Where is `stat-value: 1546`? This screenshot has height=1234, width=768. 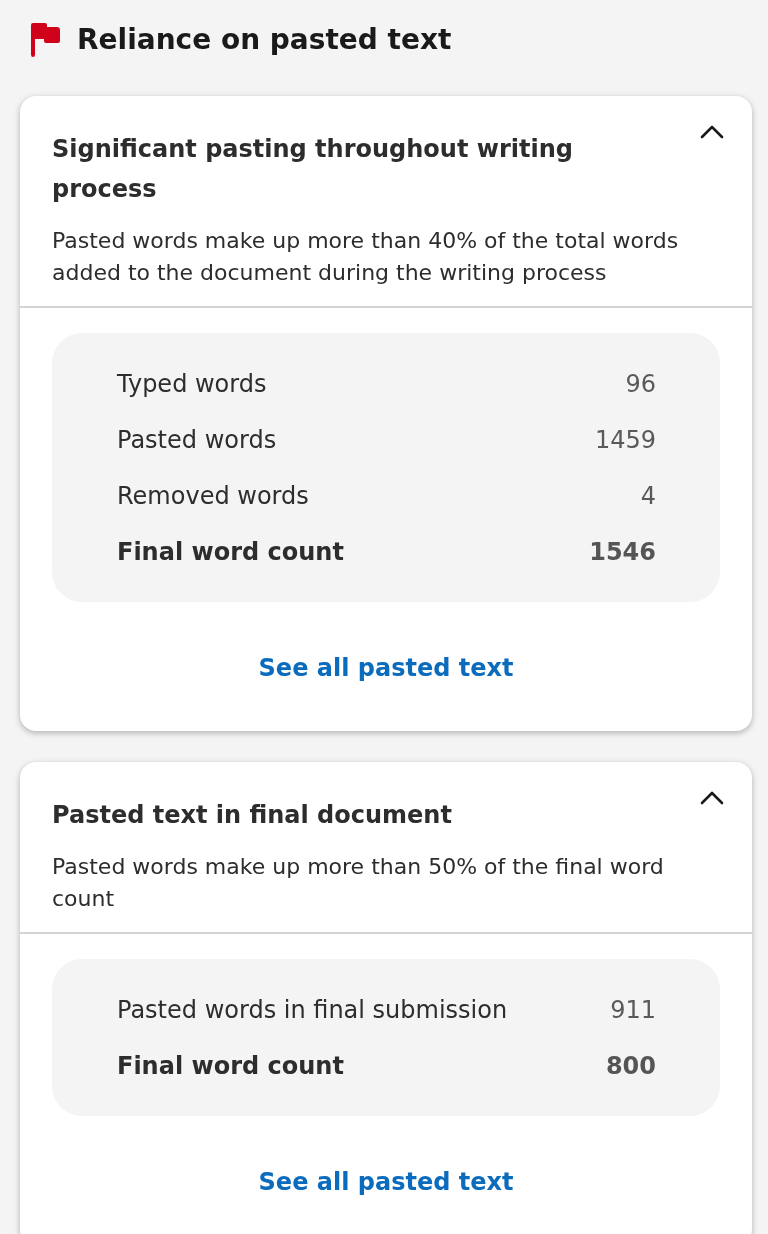 stat-value: 1546 is located at coordinates (622, 552).